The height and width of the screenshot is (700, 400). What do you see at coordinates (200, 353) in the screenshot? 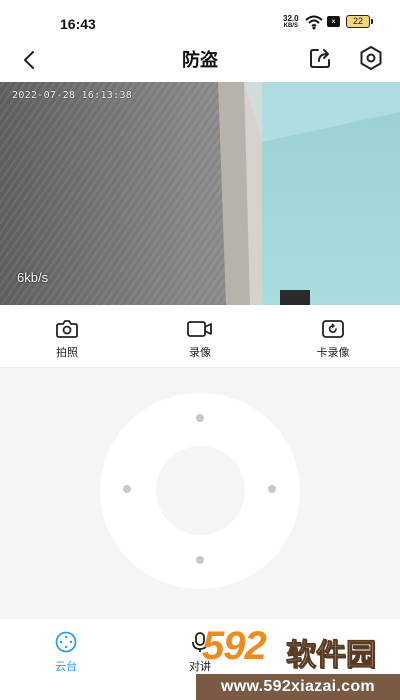
I see `record-label: 录像` at bounding box center [200, 353].